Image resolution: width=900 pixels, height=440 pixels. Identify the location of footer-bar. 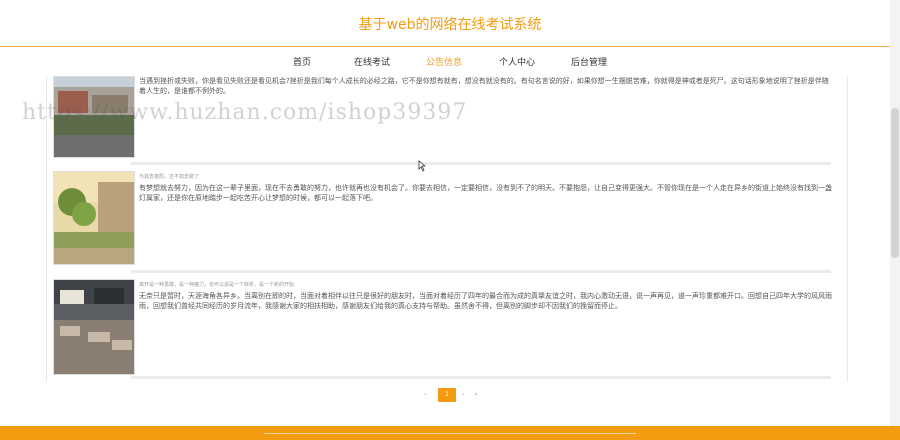
(450, 433).